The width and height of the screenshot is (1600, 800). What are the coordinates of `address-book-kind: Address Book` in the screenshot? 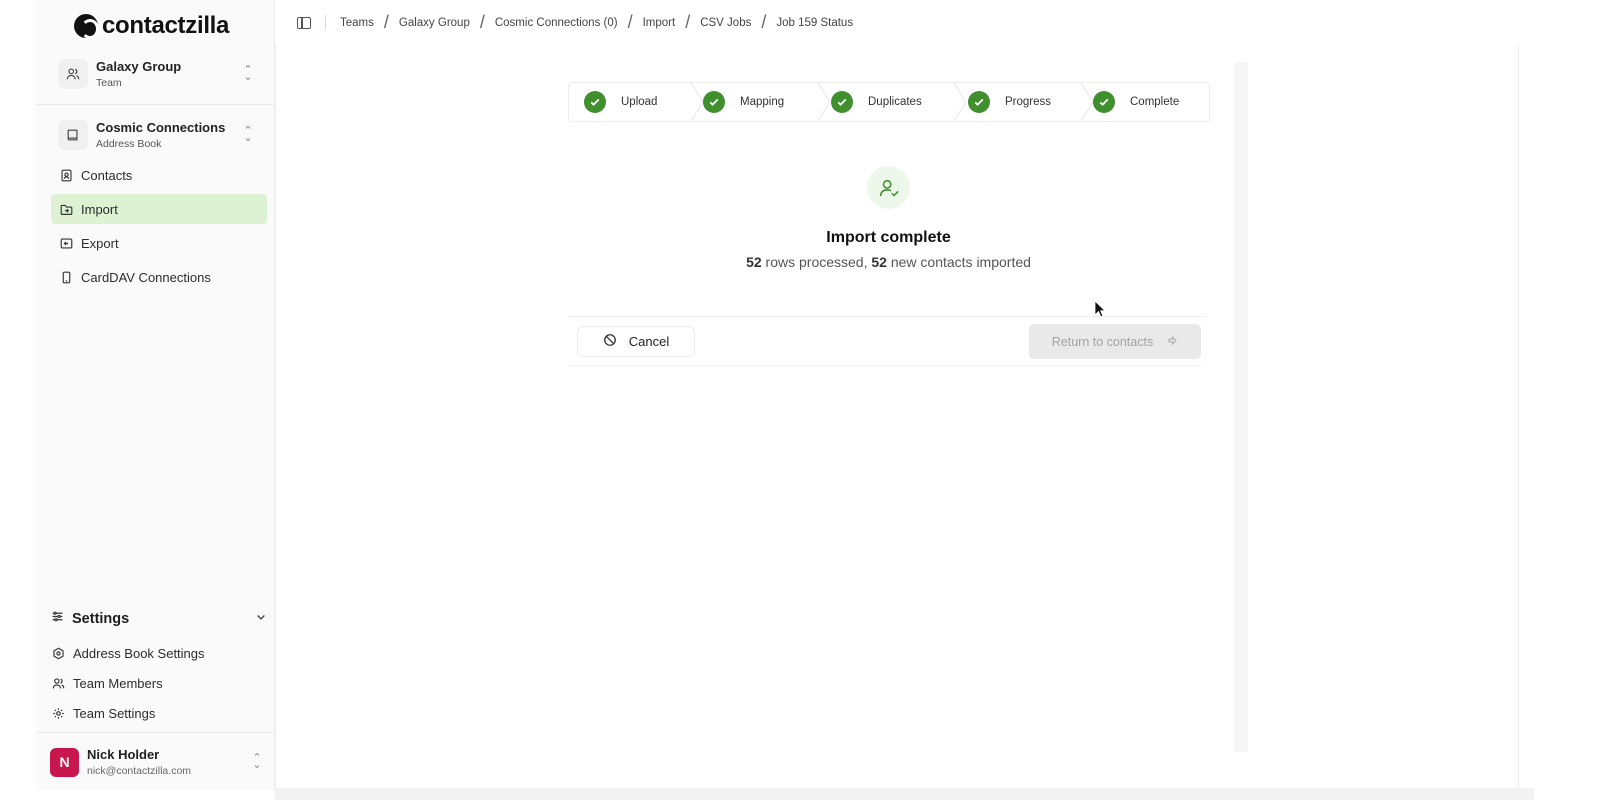 It's located at (129, 144).